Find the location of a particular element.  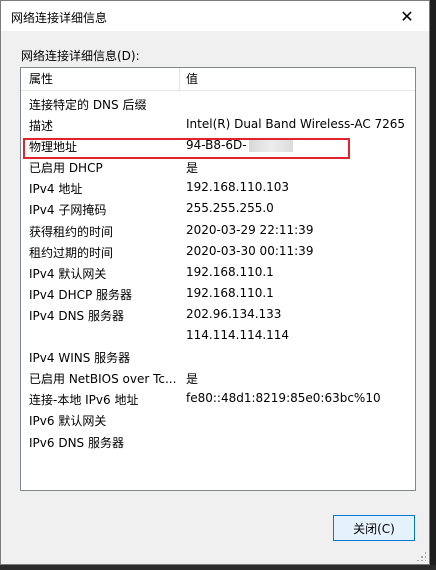

row-property: IPv4 默认网关 is located at coordinates (68, 273).